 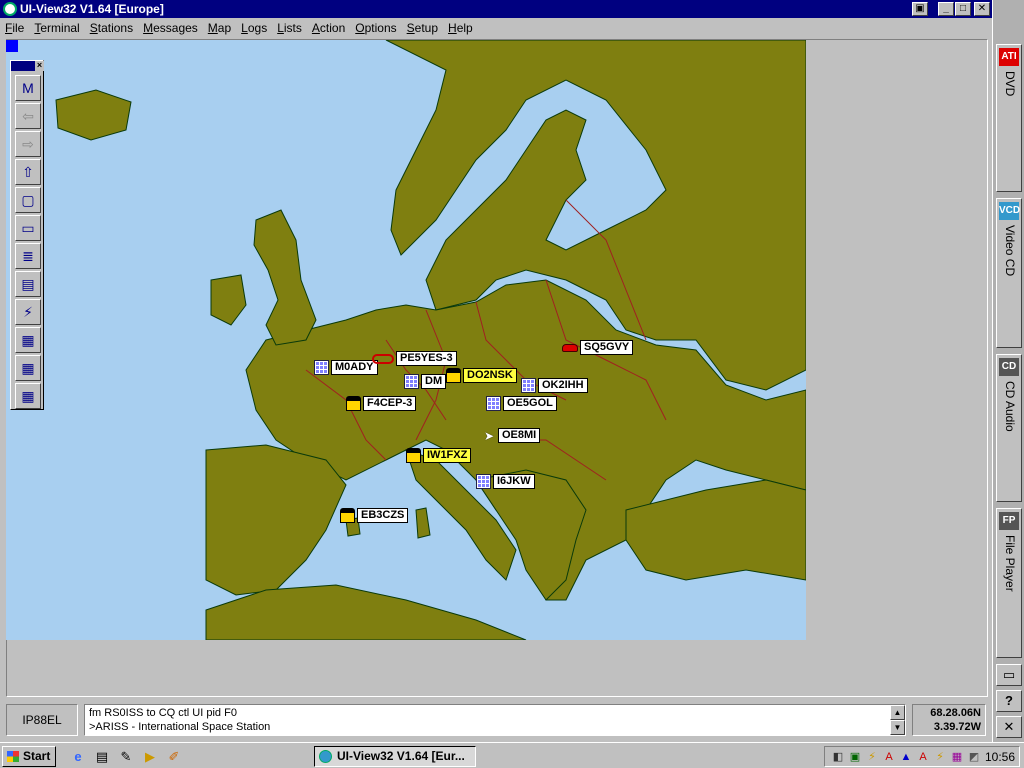 I want to click on menu-messages: Messages, so click(x=170, y=28).